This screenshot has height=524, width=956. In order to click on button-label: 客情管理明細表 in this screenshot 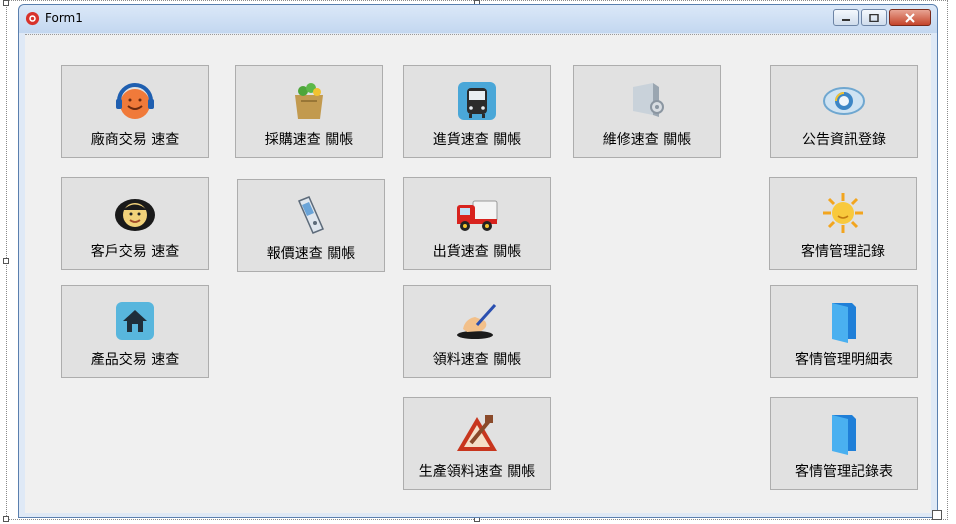, I will do `click(844, 360)`.